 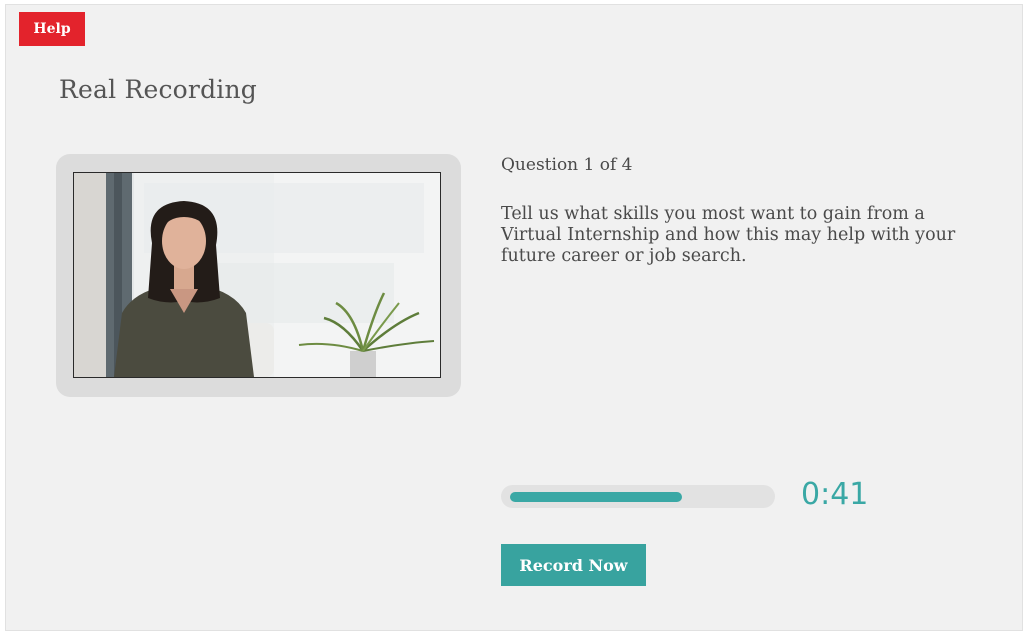 What do you see at coordinates (835, 494) in the screenshot?
I see `countdown-timer: 0:41` at bounding box center [835, 494].